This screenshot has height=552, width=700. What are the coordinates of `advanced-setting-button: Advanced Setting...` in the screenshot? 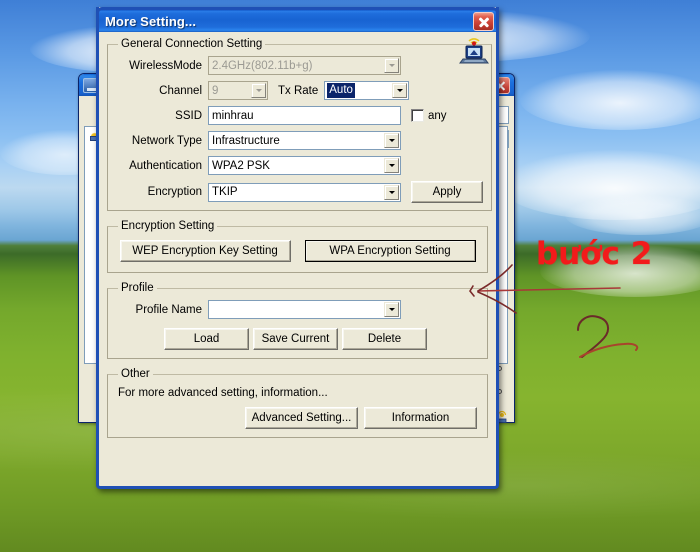 It's located at (301, 418).